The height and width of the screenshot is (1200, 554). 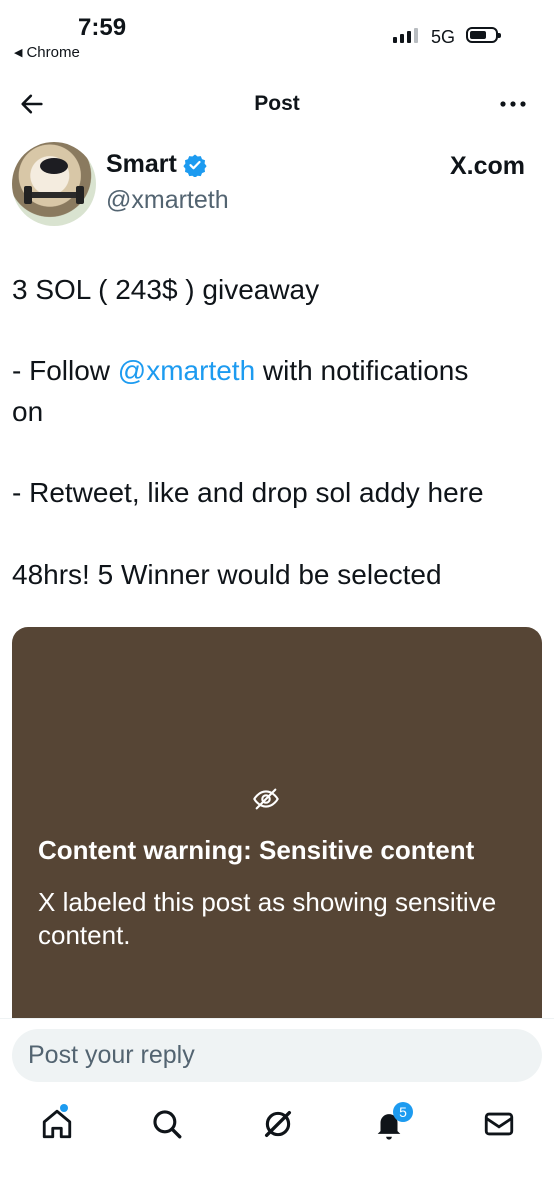 I want to click on home-new-indicator, so click(x=64, y=1108).